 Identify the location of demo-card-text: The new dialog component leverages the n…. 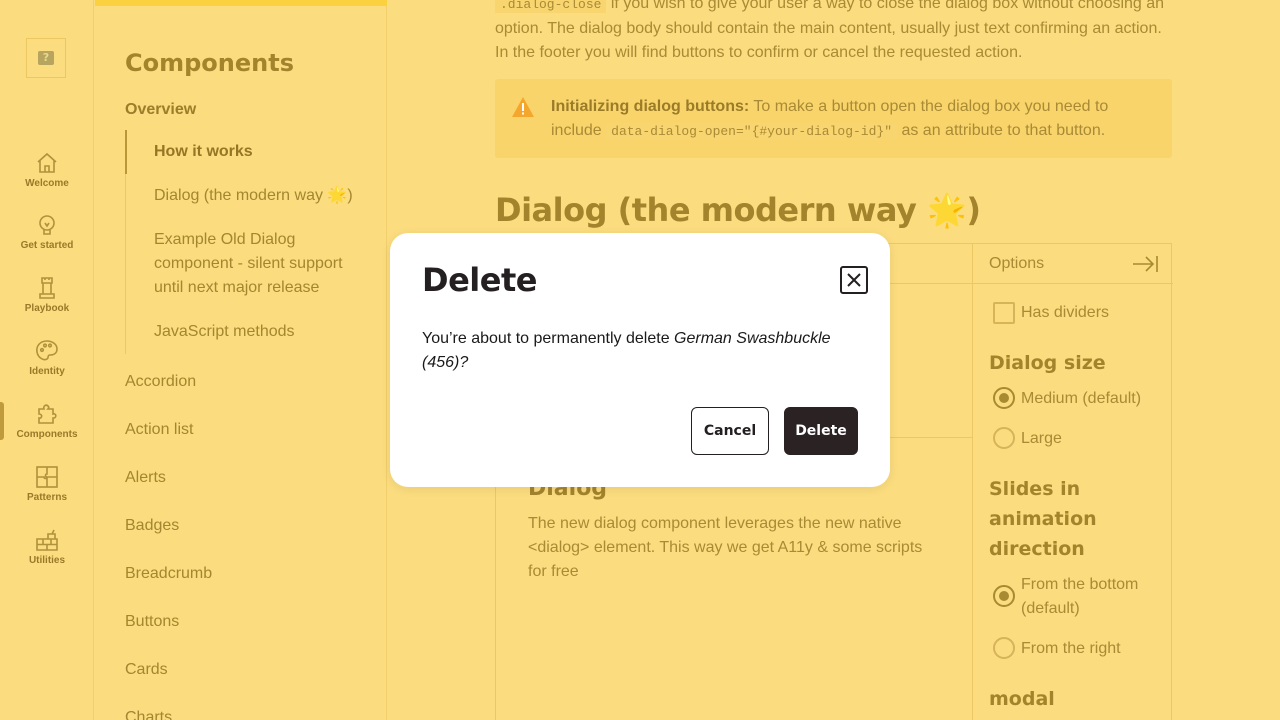
(725, 547).